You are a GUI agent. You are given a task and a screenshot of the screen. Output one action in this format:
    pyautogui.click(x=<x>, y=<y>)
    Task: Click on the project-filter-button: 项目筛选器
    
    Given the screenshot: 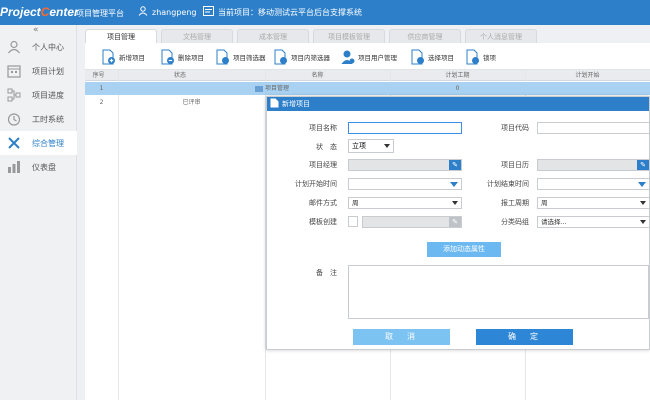 What is the action you would take?
    pyautogui.click(x=241, y=57)
    